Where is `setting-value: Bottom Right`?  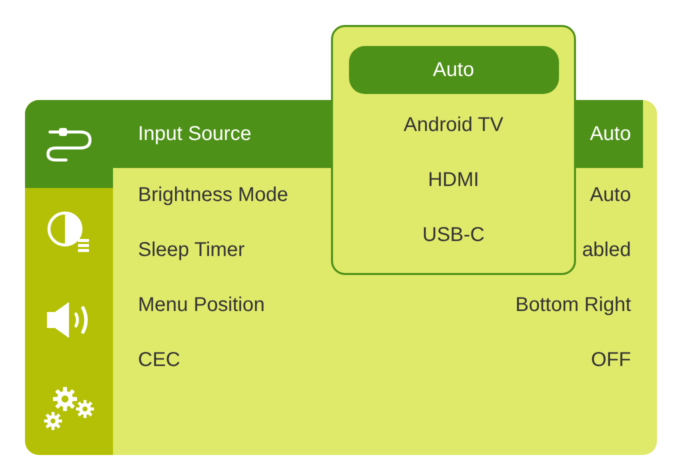 setting-value: Bottom Right is located at coordinates (573, 305).